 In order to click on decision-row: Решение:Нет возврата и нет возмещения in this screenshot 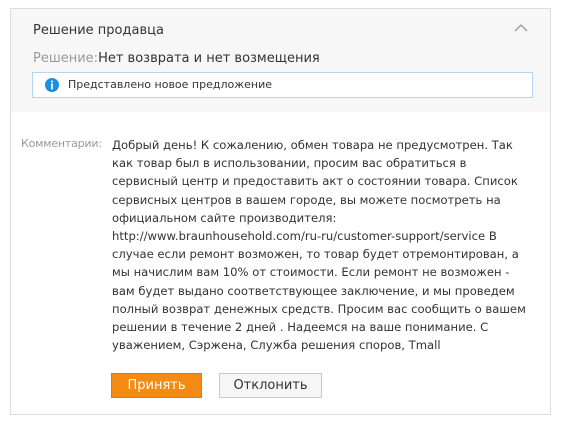, I will do `click(176, 58)`.